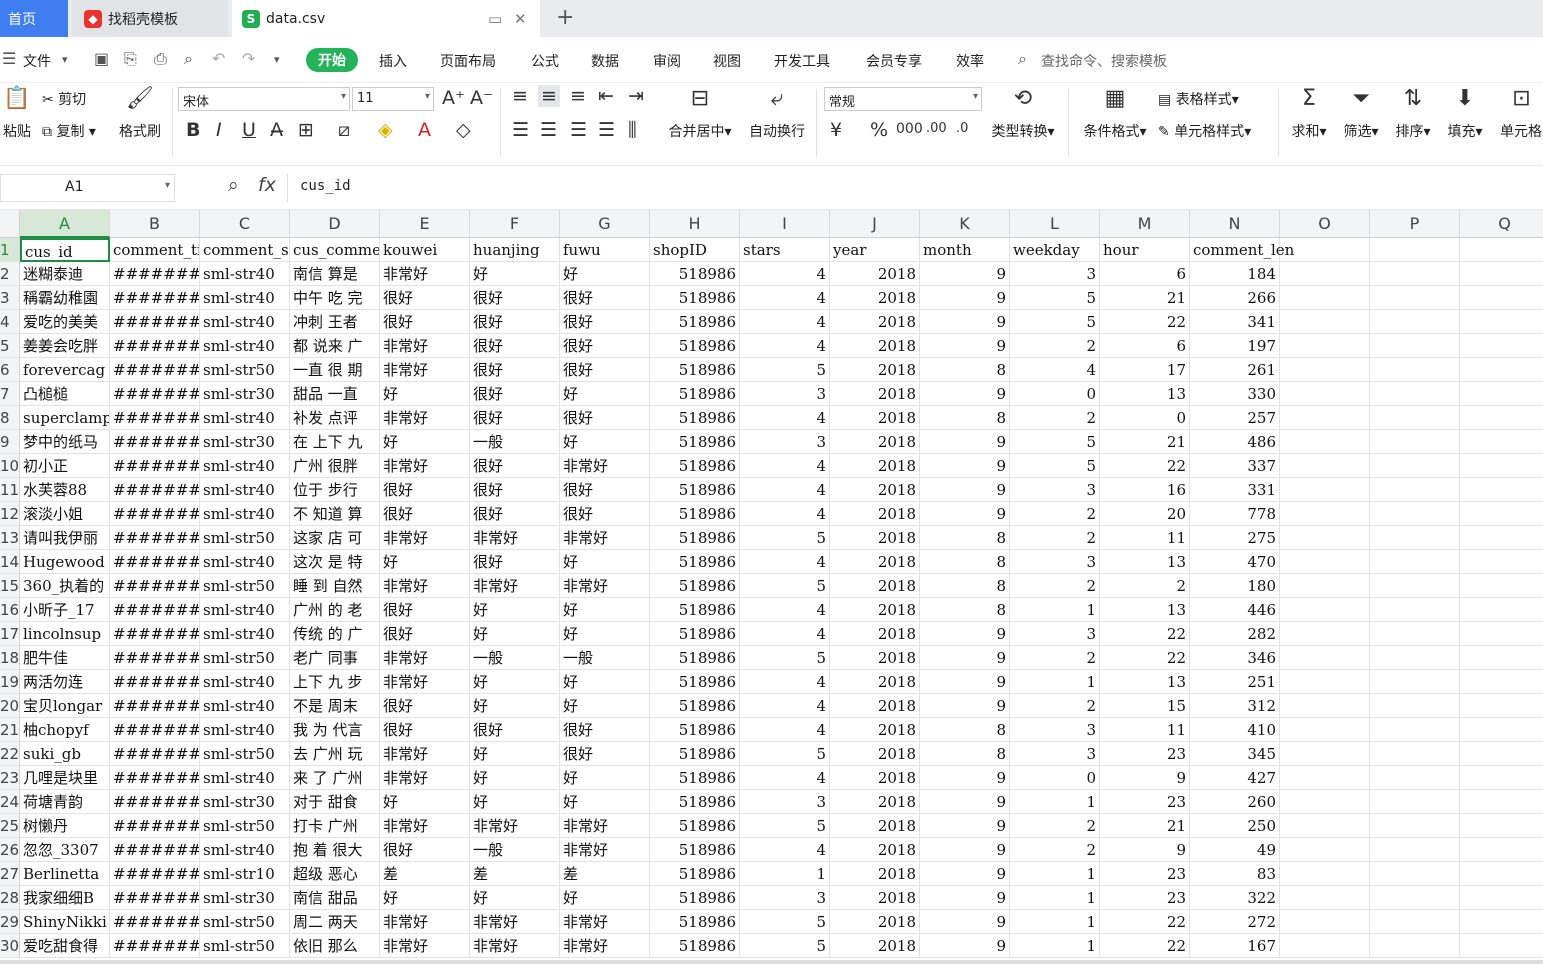  I want to click on undo-icon: ↶, so click(218, 58).